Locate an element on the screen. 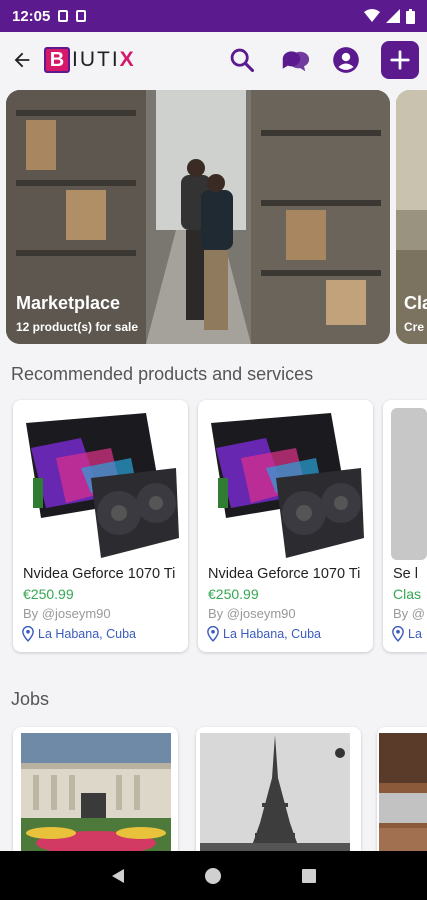 This screenshot has width=427, height=900. back-button is located at coordinates (22, 60).